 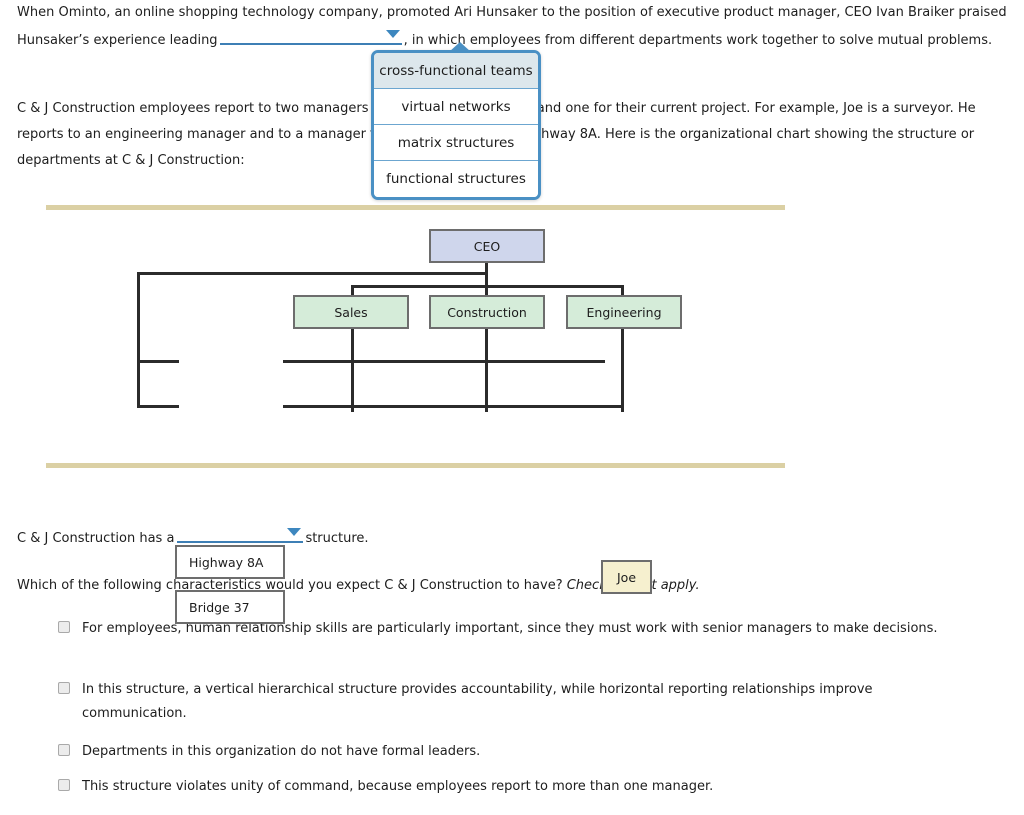 I want to click on org-node-engineering: Engineering, so click(x=624, y=312).